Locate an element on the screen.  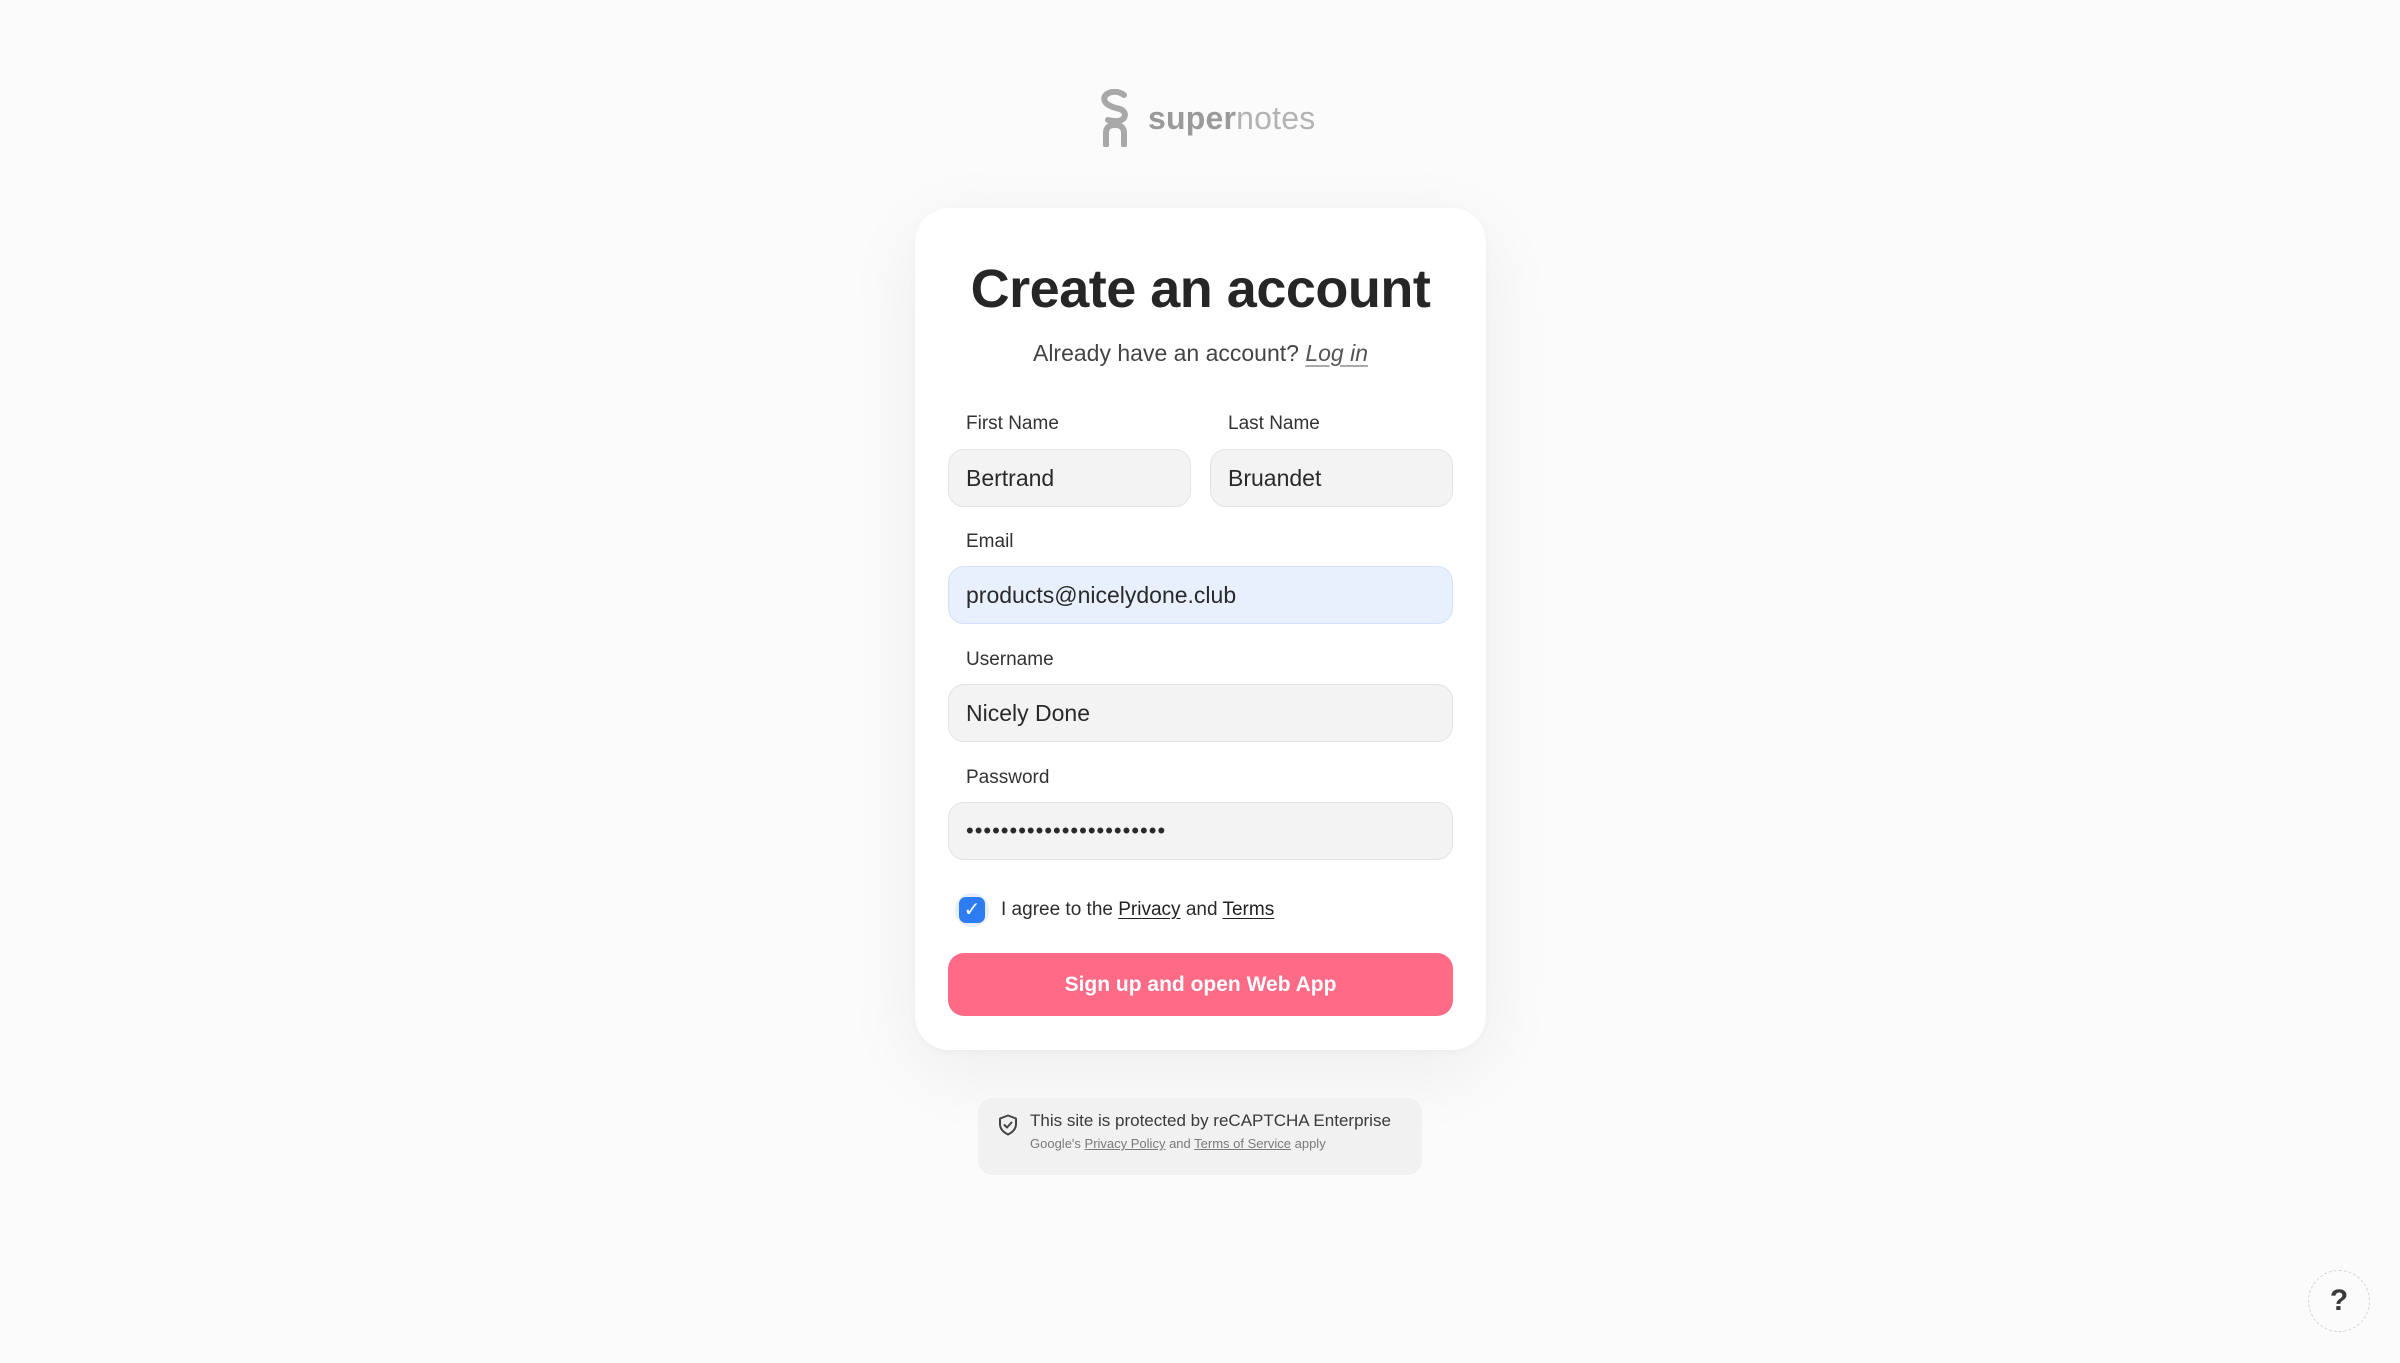
privacy-link: Privacy is located at coordinates (1149, 909).